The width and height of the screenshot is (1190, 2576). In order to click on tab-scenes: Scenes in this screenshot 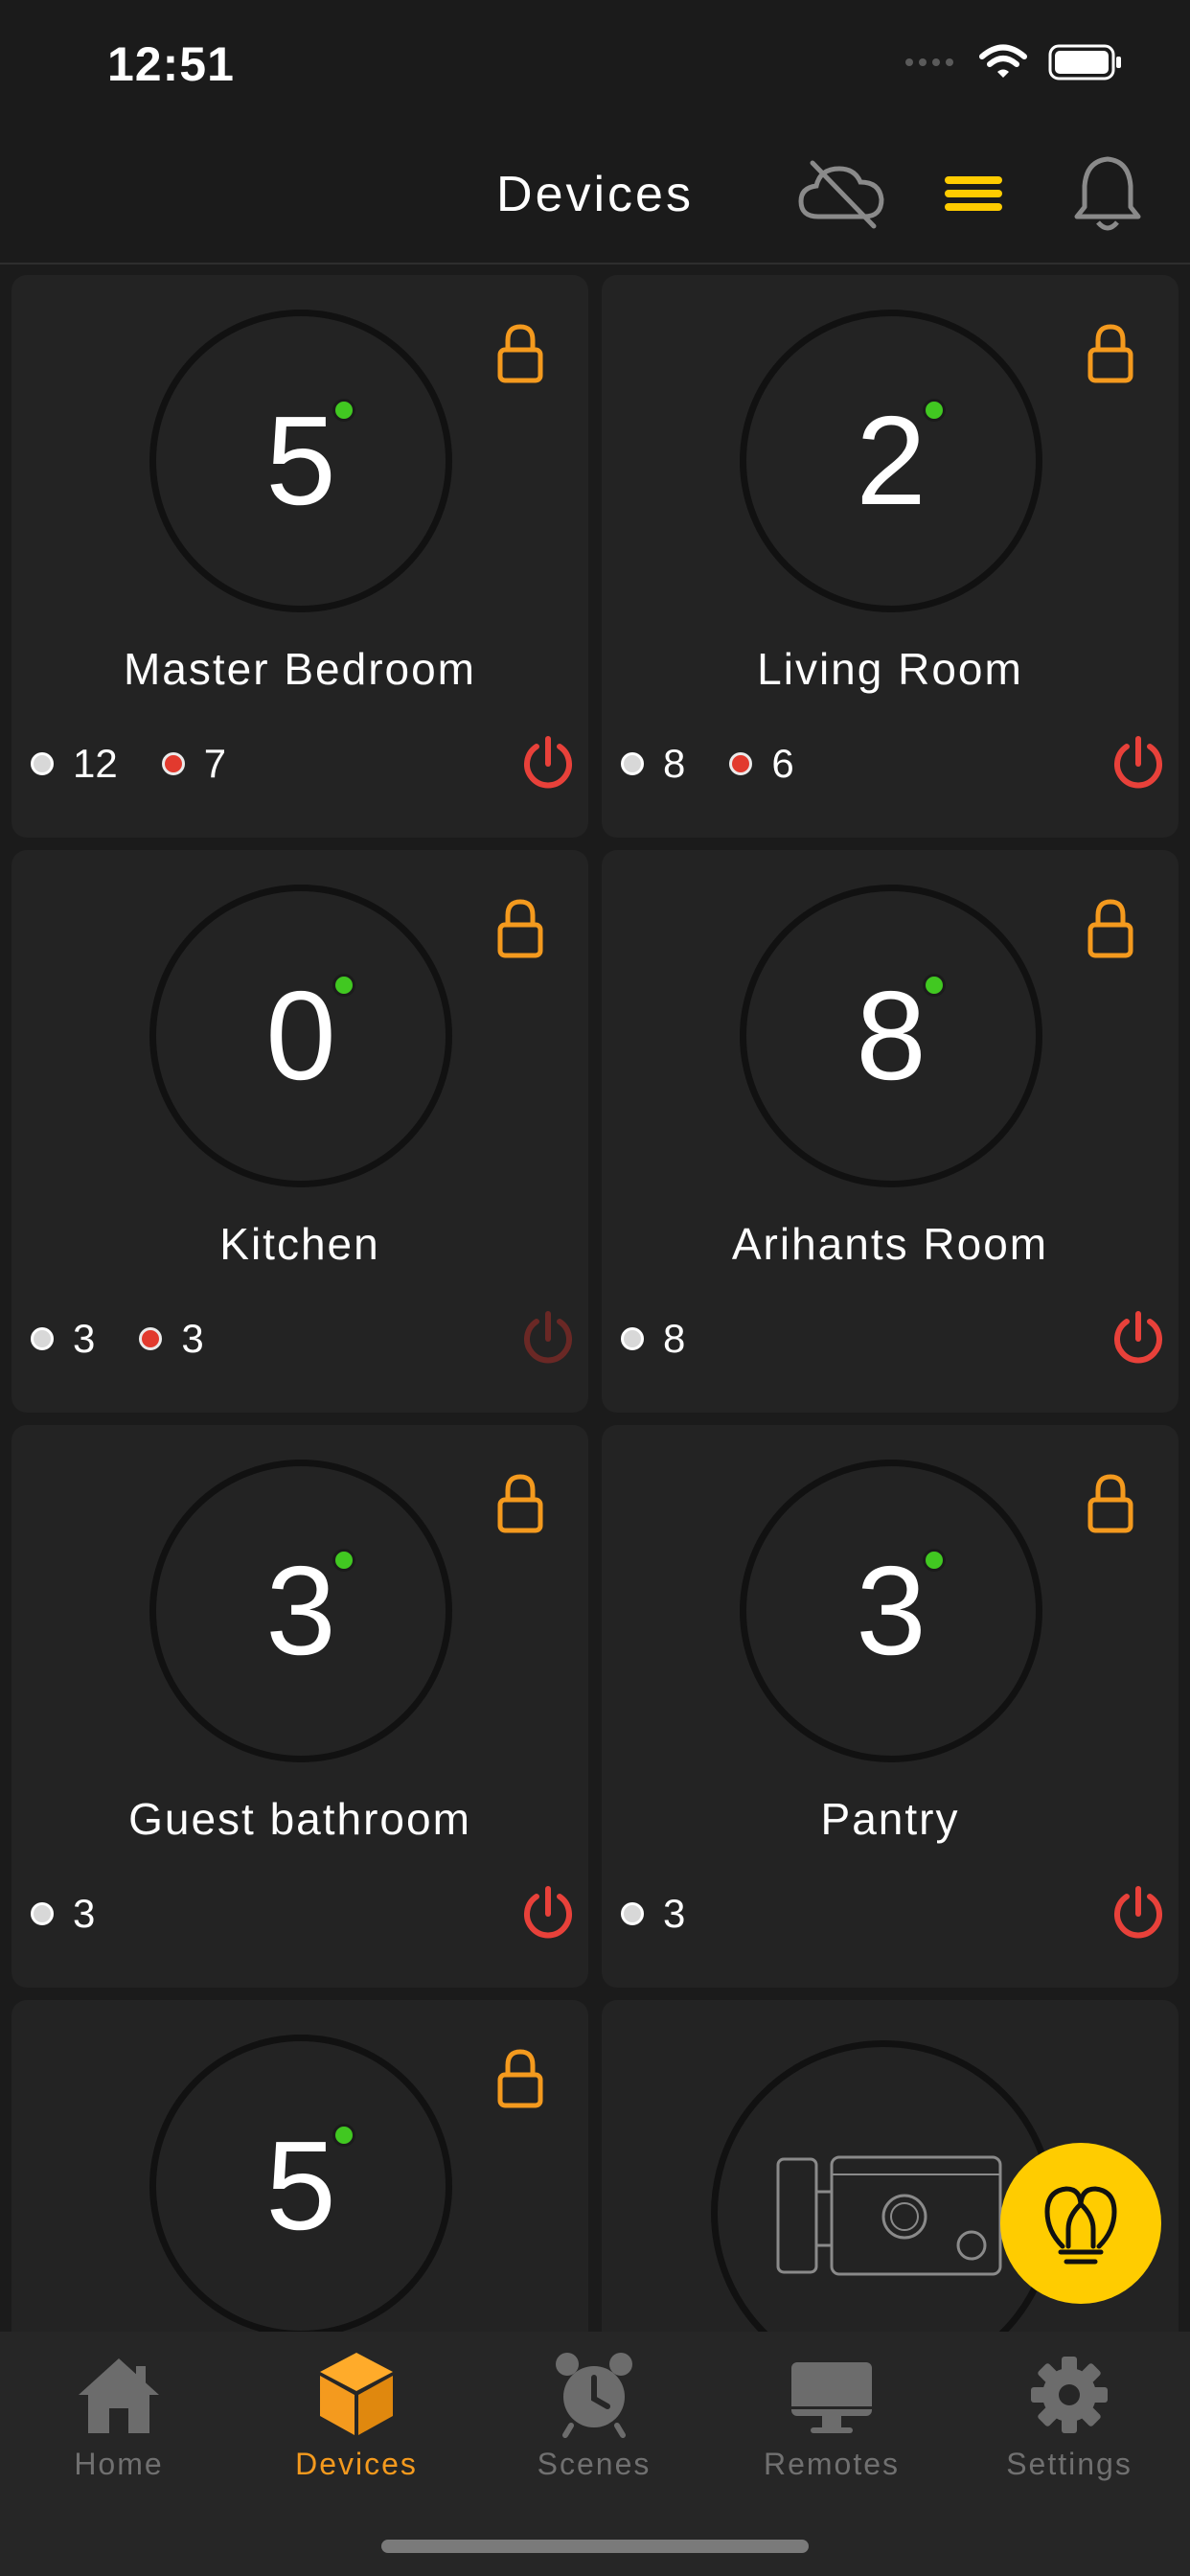, I will do `click(594, 2413)`.